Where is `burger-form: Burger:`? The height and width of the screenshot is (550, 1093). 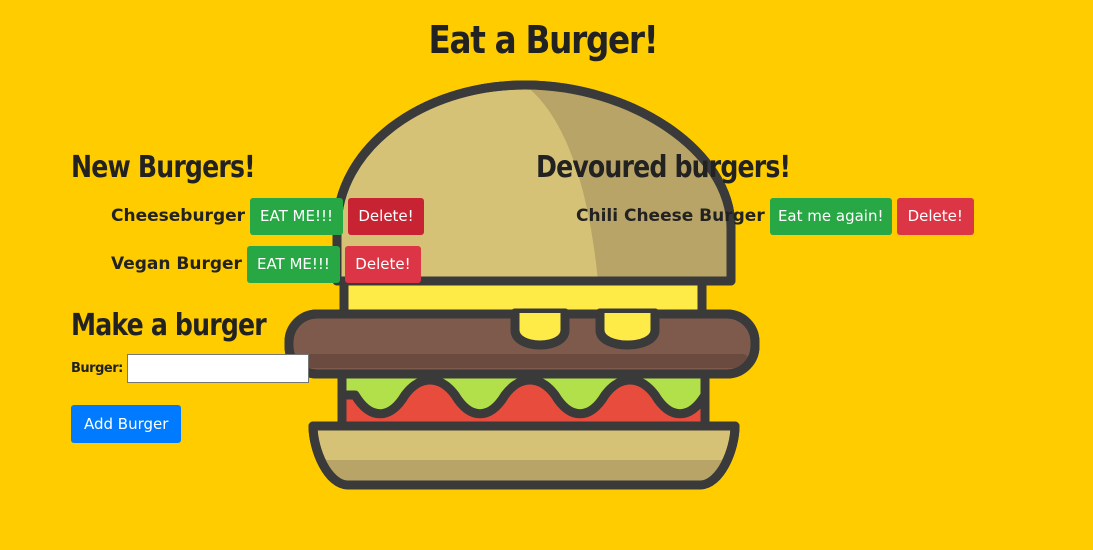
burger-form: Burger: is located at coordinates (190, 368).